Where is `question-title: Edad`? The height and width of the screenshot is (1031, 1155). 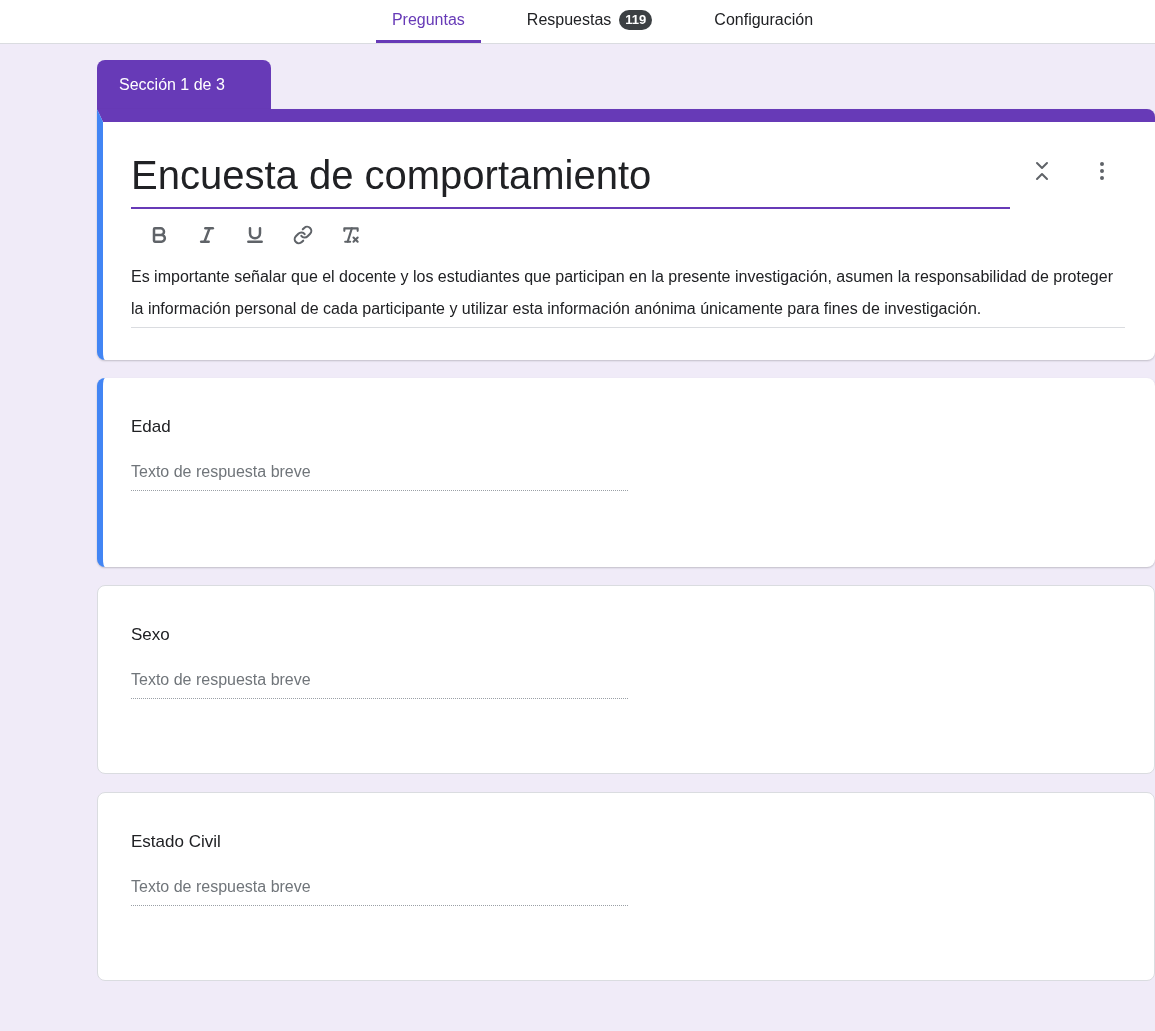
question-title: Edad is located at coordinates (151, 427).